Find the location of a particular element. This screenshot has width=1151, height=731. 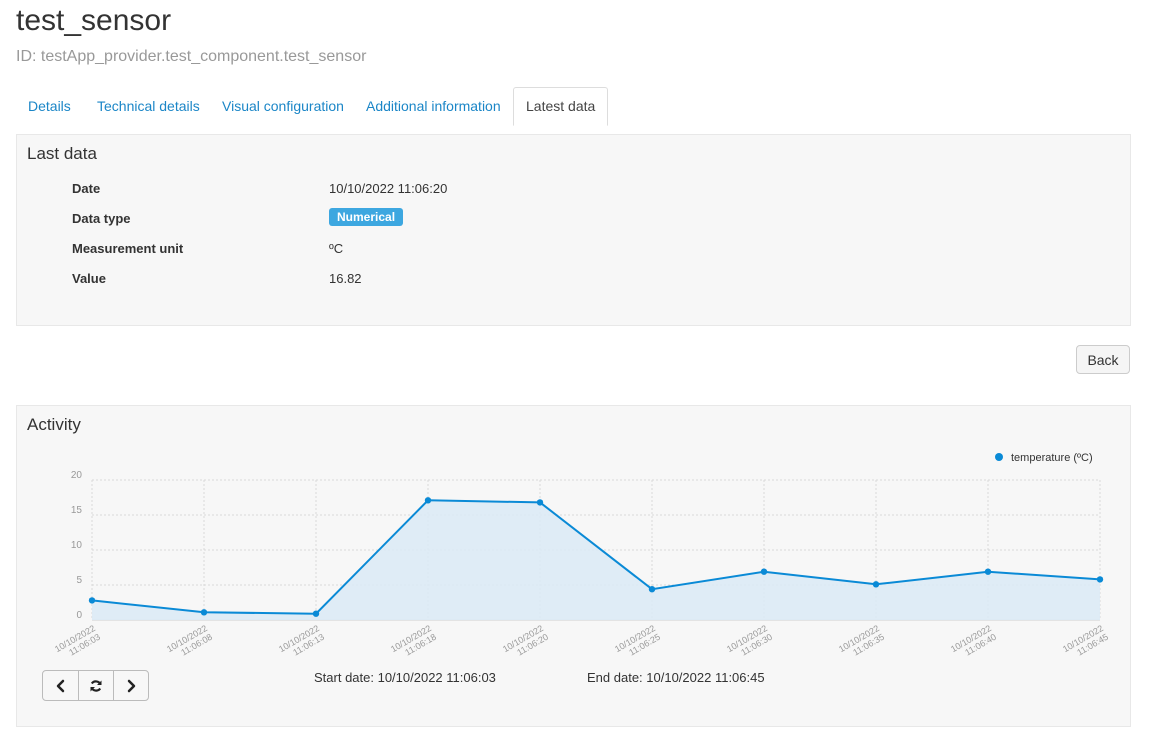

refresh-button is located at coordinates (95, 685).